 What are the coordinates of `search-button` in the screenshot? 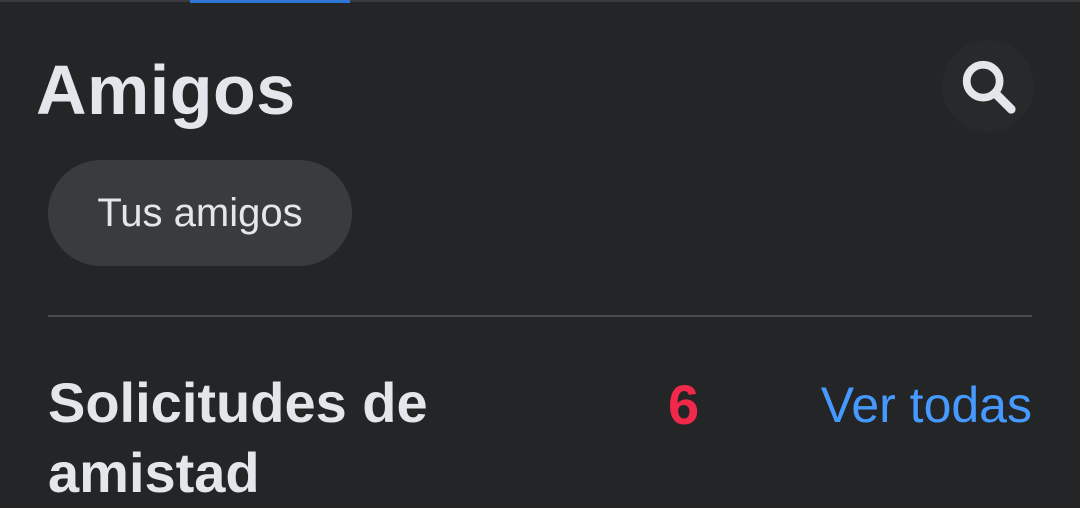 It's located at (988, 86).